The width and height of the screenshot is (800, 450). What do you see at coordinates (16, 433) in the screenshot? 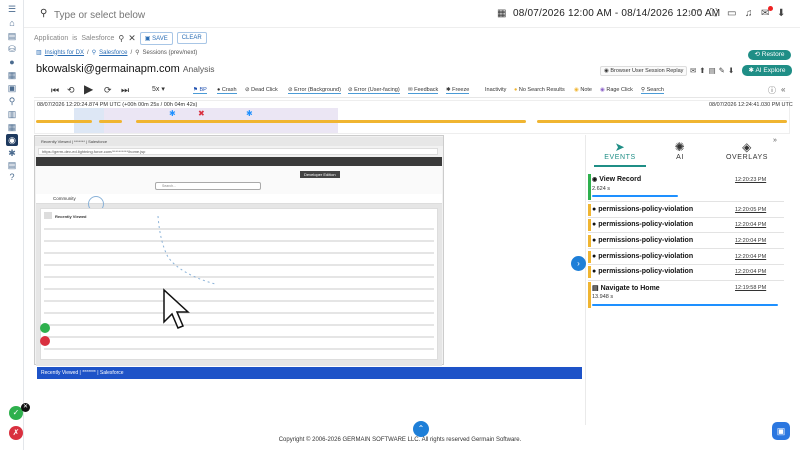
I see `thumbs-down-icon: ✗` at bounding box center [16, 433].